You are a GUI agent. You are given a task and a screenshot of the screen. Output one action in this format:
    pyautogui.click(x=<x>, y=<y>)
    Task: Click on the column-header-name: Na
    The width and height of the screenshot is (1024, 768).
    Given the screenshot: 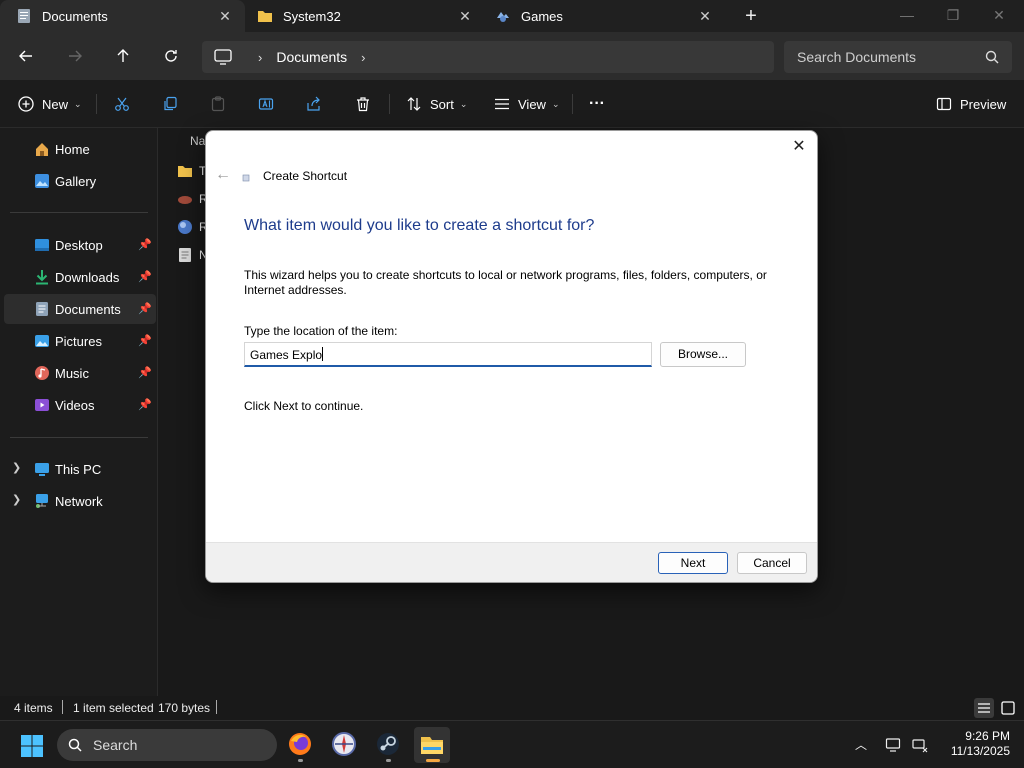 What is the action you would take?
    pyautogui.click(x=197, y=141)
    